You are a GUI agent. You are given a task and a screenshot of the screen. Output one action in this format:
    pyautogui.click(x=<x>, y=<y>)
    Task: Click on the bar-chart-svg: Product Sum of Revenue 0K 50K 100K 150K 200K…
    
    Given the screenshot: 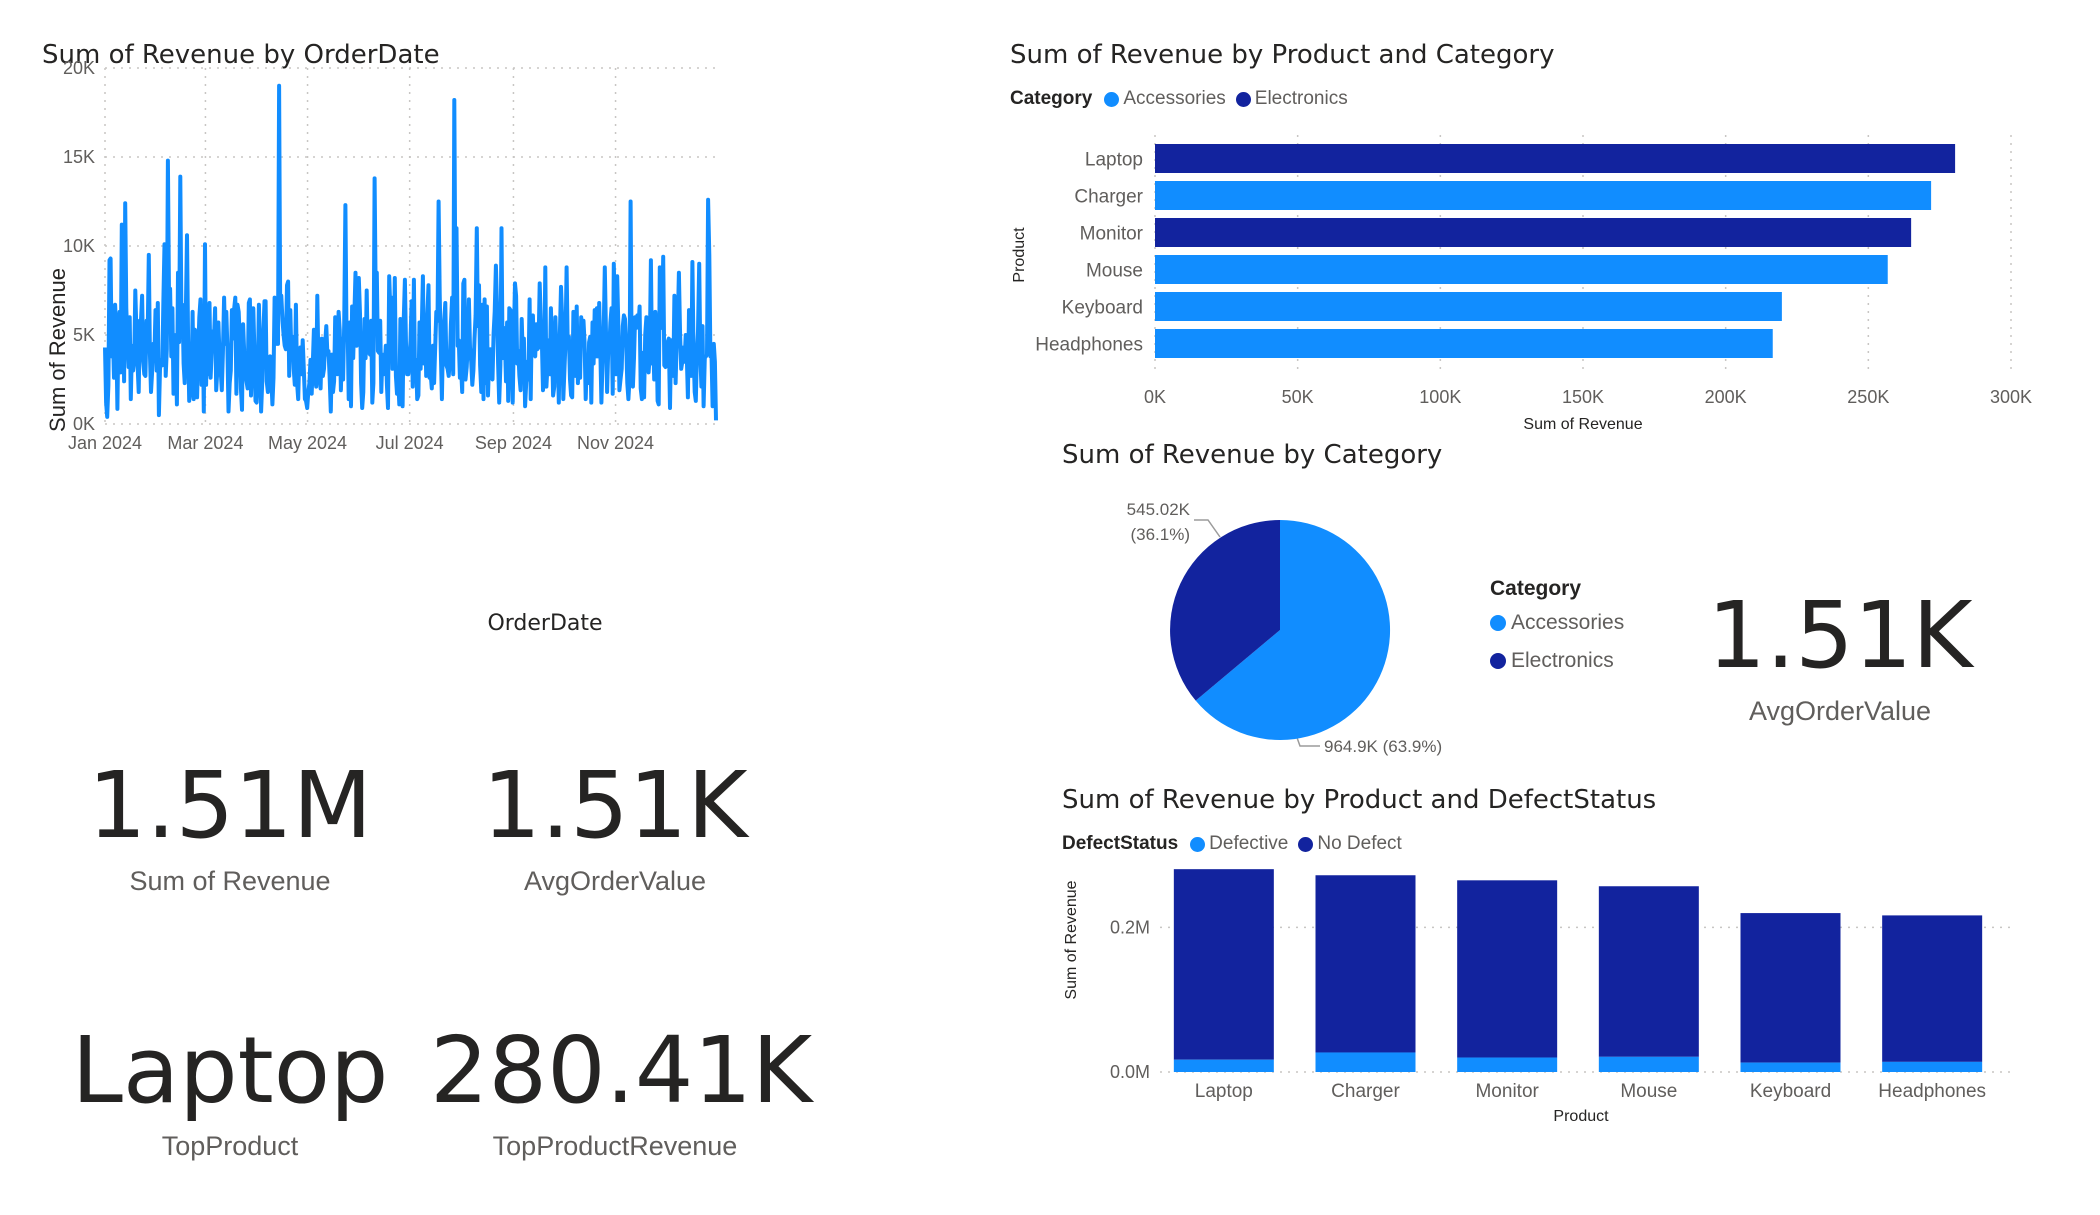 What is the action you would take?
    pyautogui.click(x=1521, y=284)
    